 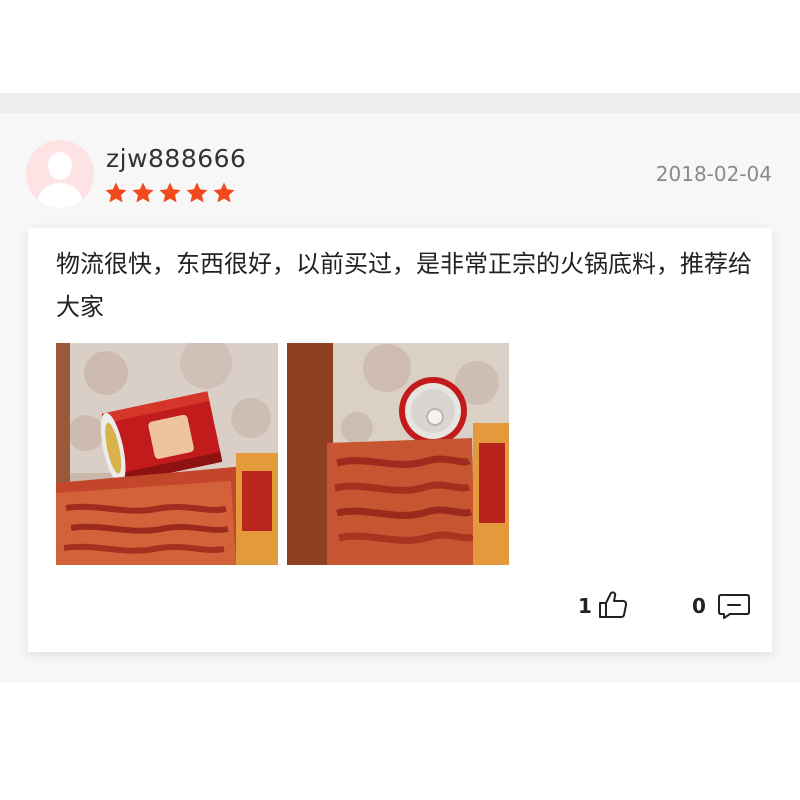 I want to click on comment-icon, so click(x=734, y=606).